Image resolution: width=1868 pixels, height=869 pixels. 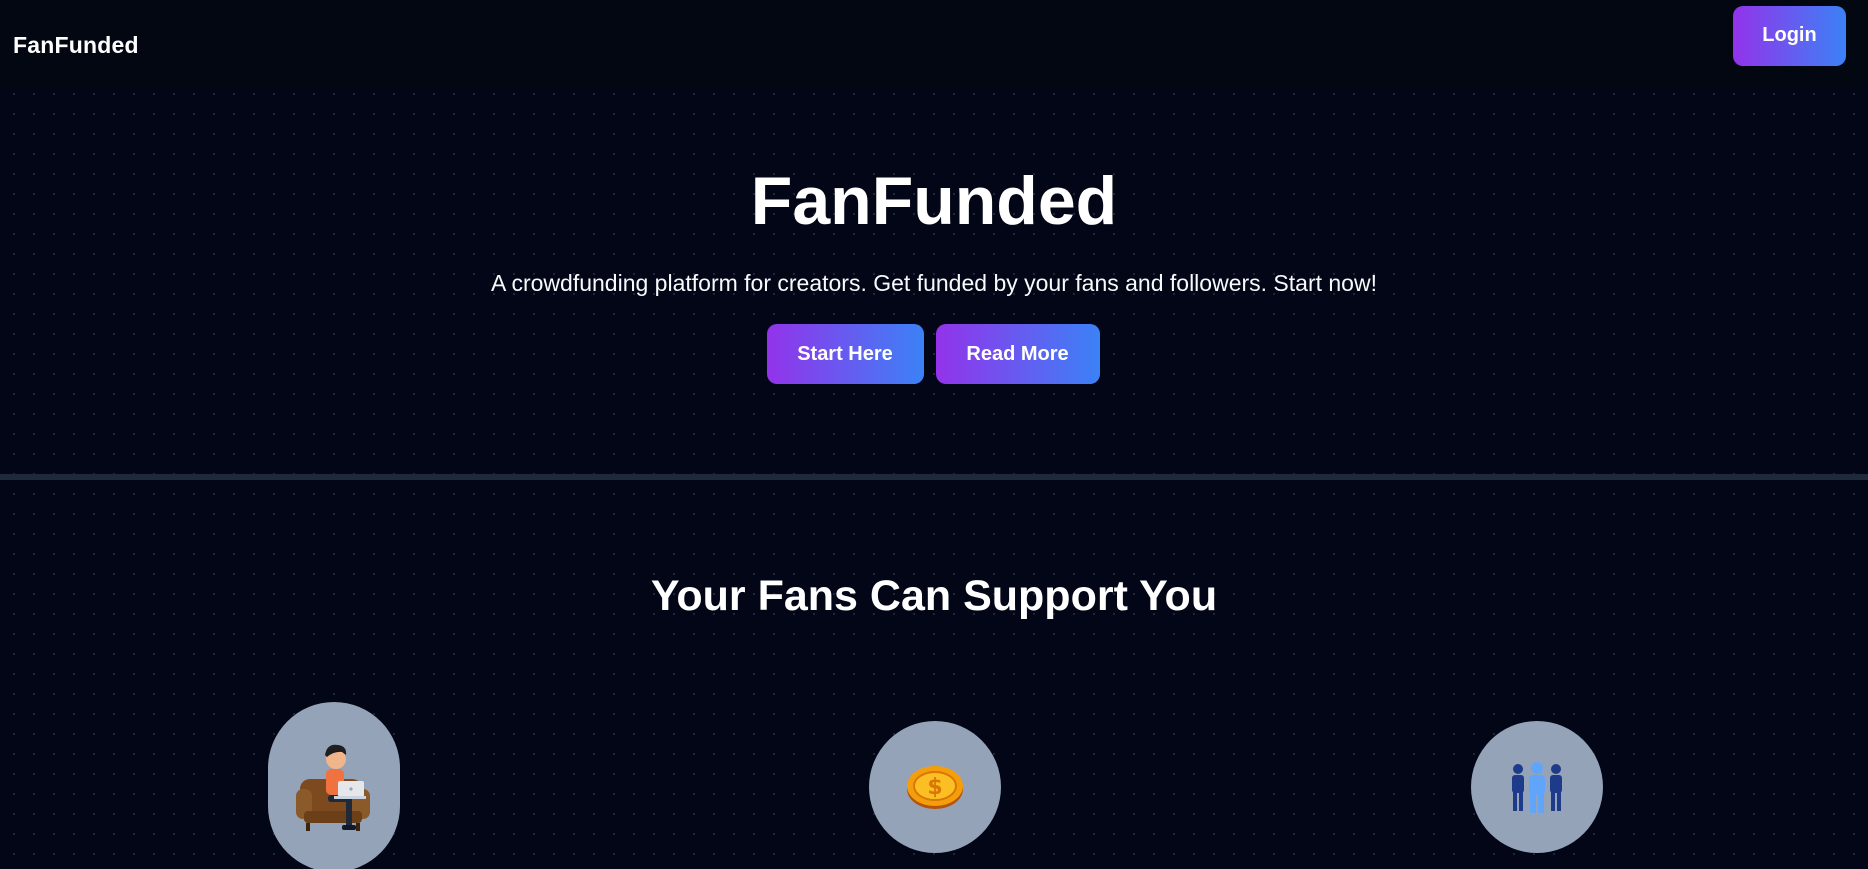 I want to click on feature-coin: $, so click(x=935, y=787).